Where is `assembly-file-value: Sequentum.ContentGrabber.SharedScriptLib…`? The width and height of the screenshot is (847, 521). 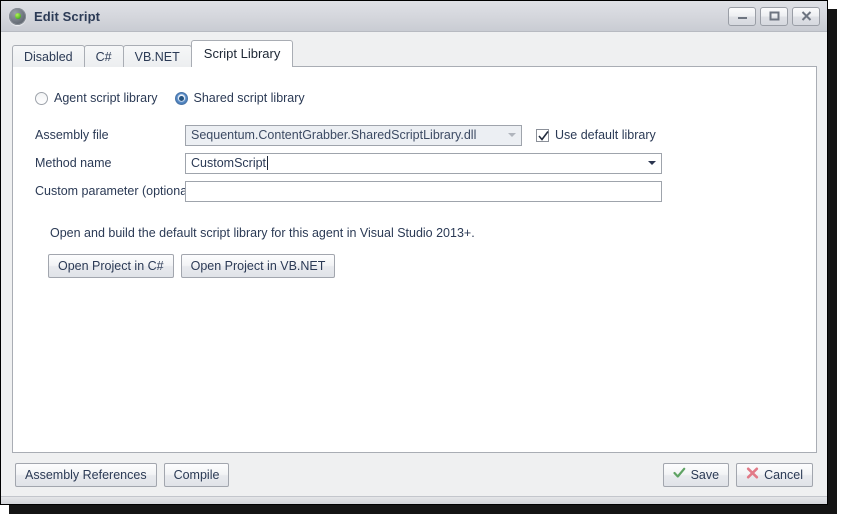 assembly-file-value: Sequentum.ContentGrabber.SharedScriptLib… is located at coordinates (334, 135).